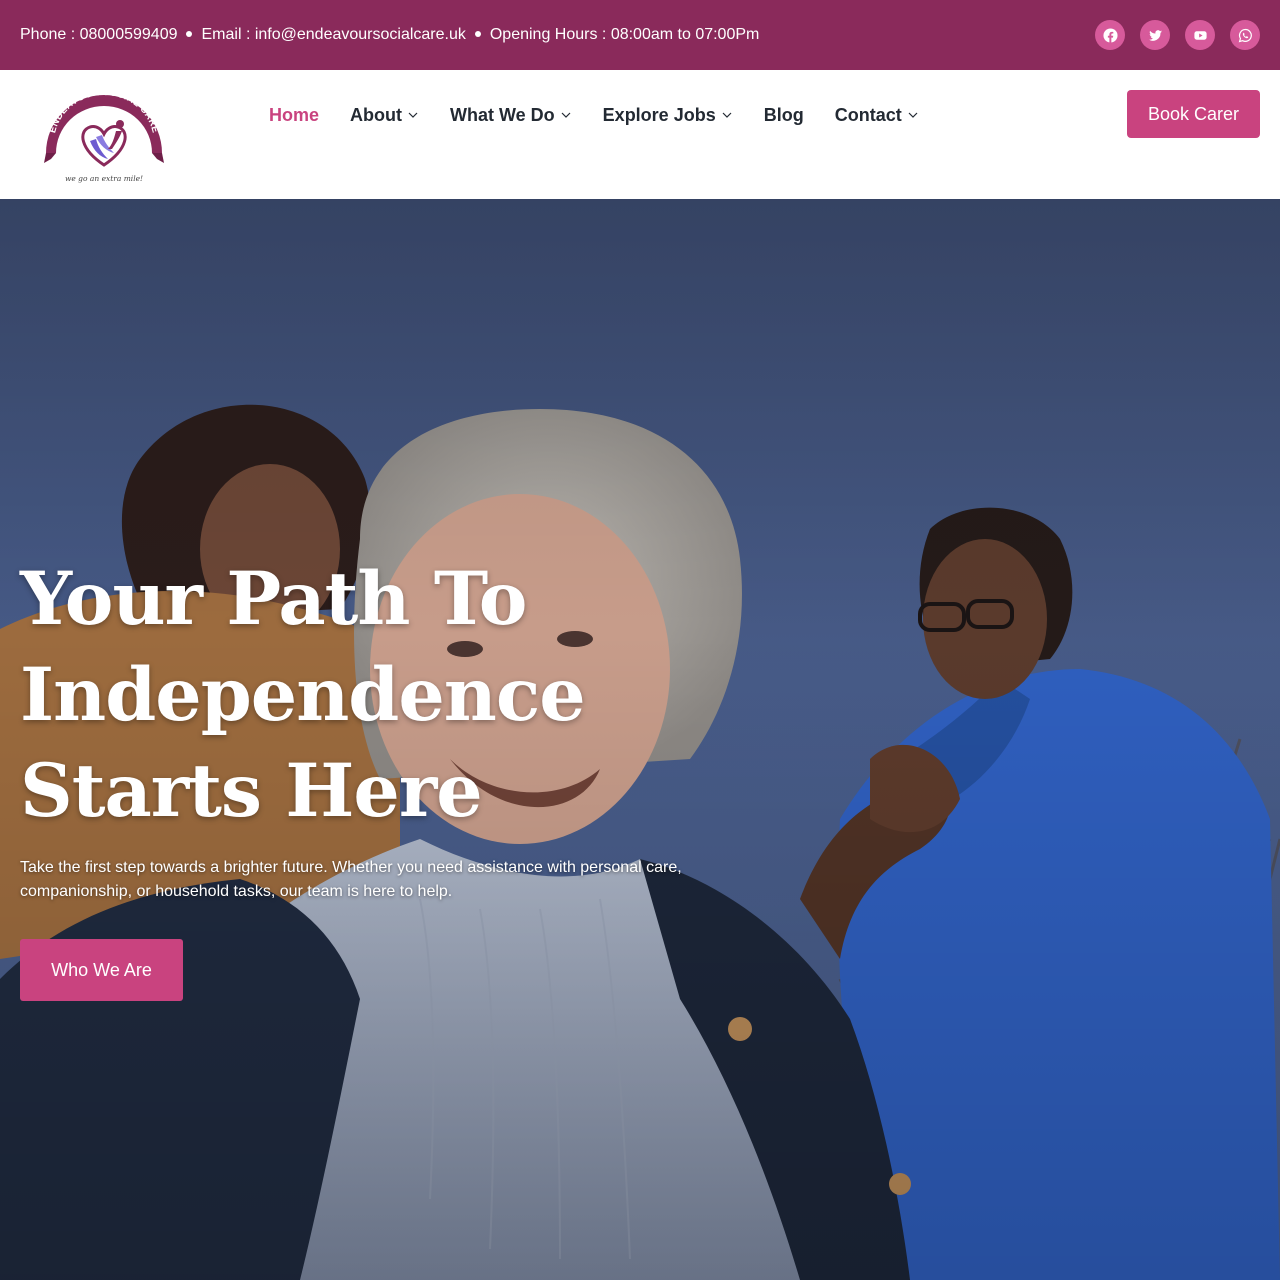 The height and width of the screenshot is (1280, 1280). I want to click on hero-title-line: Your Path To, so click(274, 599).